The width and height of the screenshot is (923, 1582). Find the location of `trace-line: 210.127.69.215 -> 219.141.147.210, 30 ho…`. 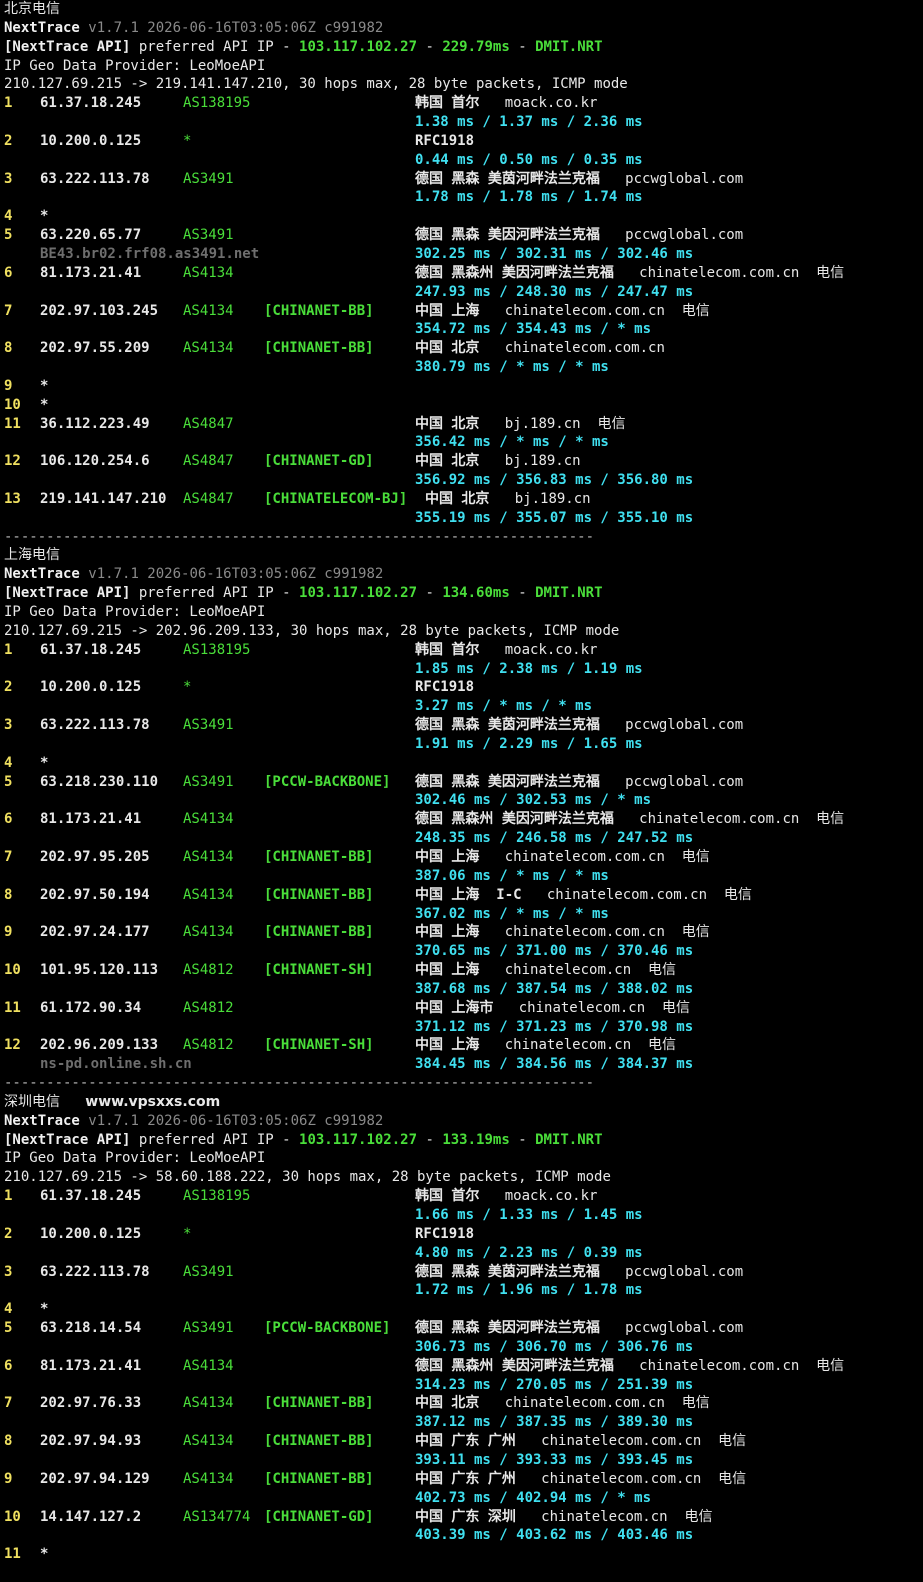

trace-line: 210.127.69.215 -> 219.141.147.210, 30 ho… is located at coordinates (461, 84).